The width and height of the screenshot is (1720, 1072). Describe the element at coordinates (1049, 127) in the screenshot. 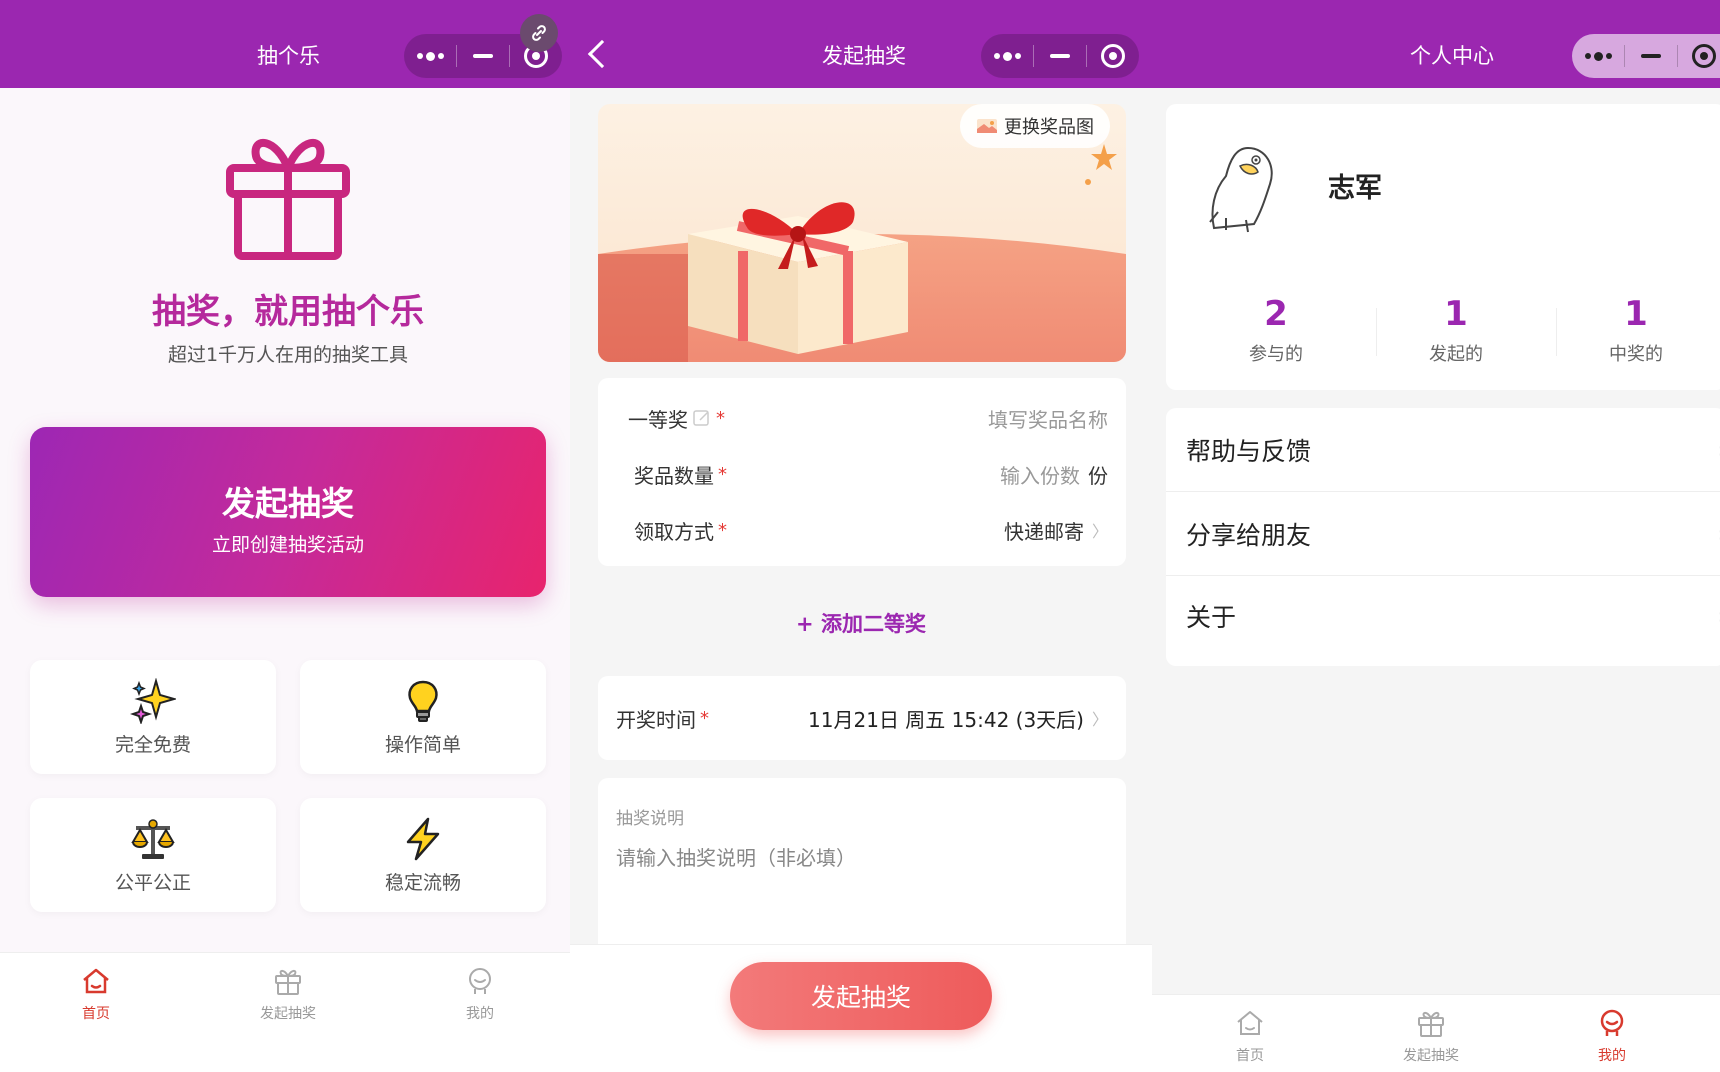

I see `change-image-label: 更换奖品图` at that location.